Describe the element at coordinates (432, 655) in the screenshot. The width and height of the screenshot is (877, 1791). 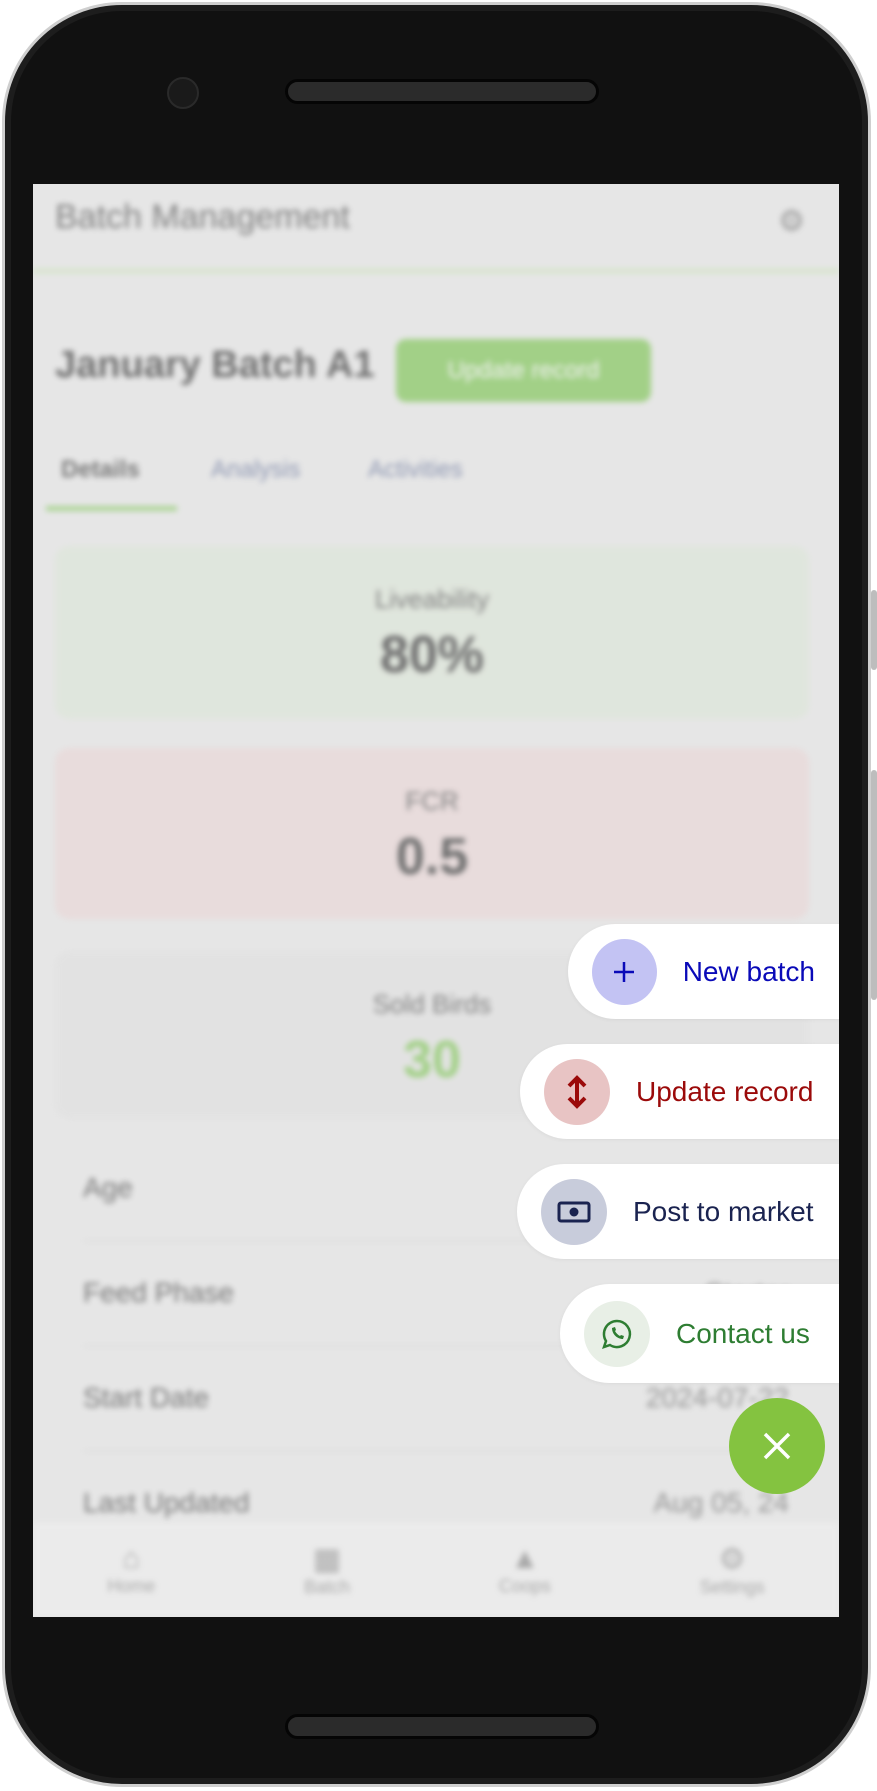
I see `card-value: 80%` at that location.